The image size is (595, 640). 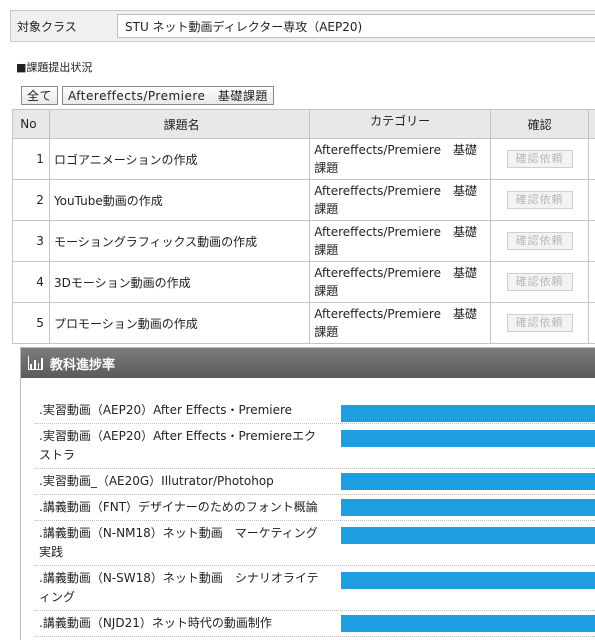 What do you see at coordinates (181, 588) in the screenshot?
I see `subject-label: .講義動画（N-SW18）ネット動画 シナリオライティング` at bounding box center [181, 588].